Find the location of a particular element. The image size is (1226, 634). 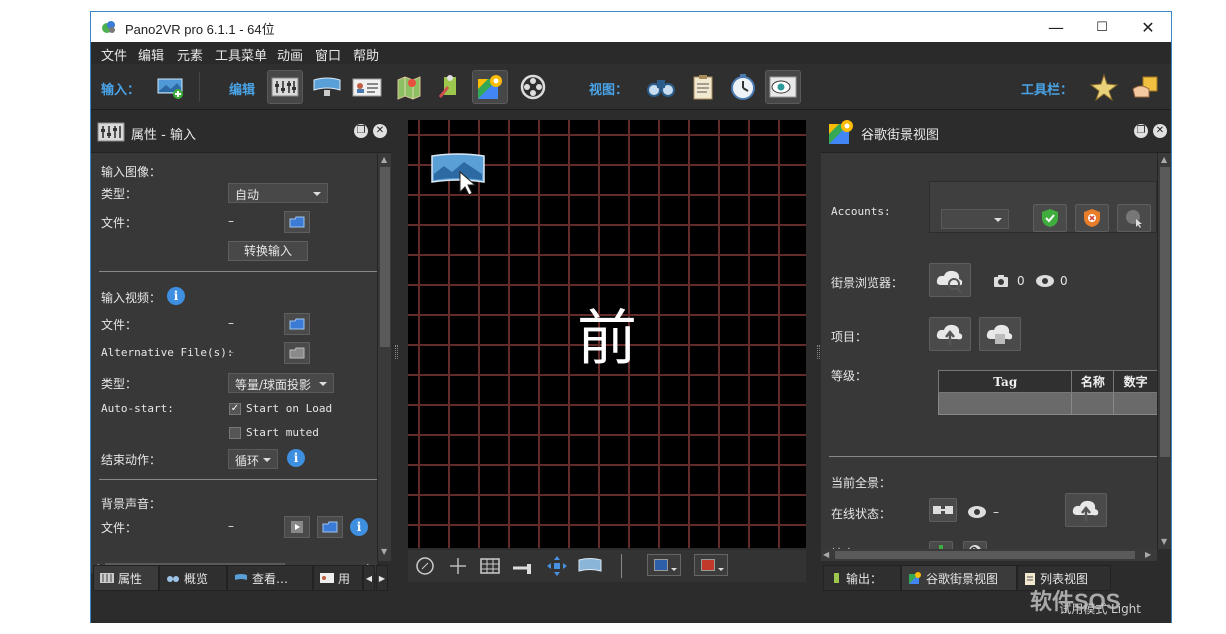

move-button is located at coordinates (557, 566).